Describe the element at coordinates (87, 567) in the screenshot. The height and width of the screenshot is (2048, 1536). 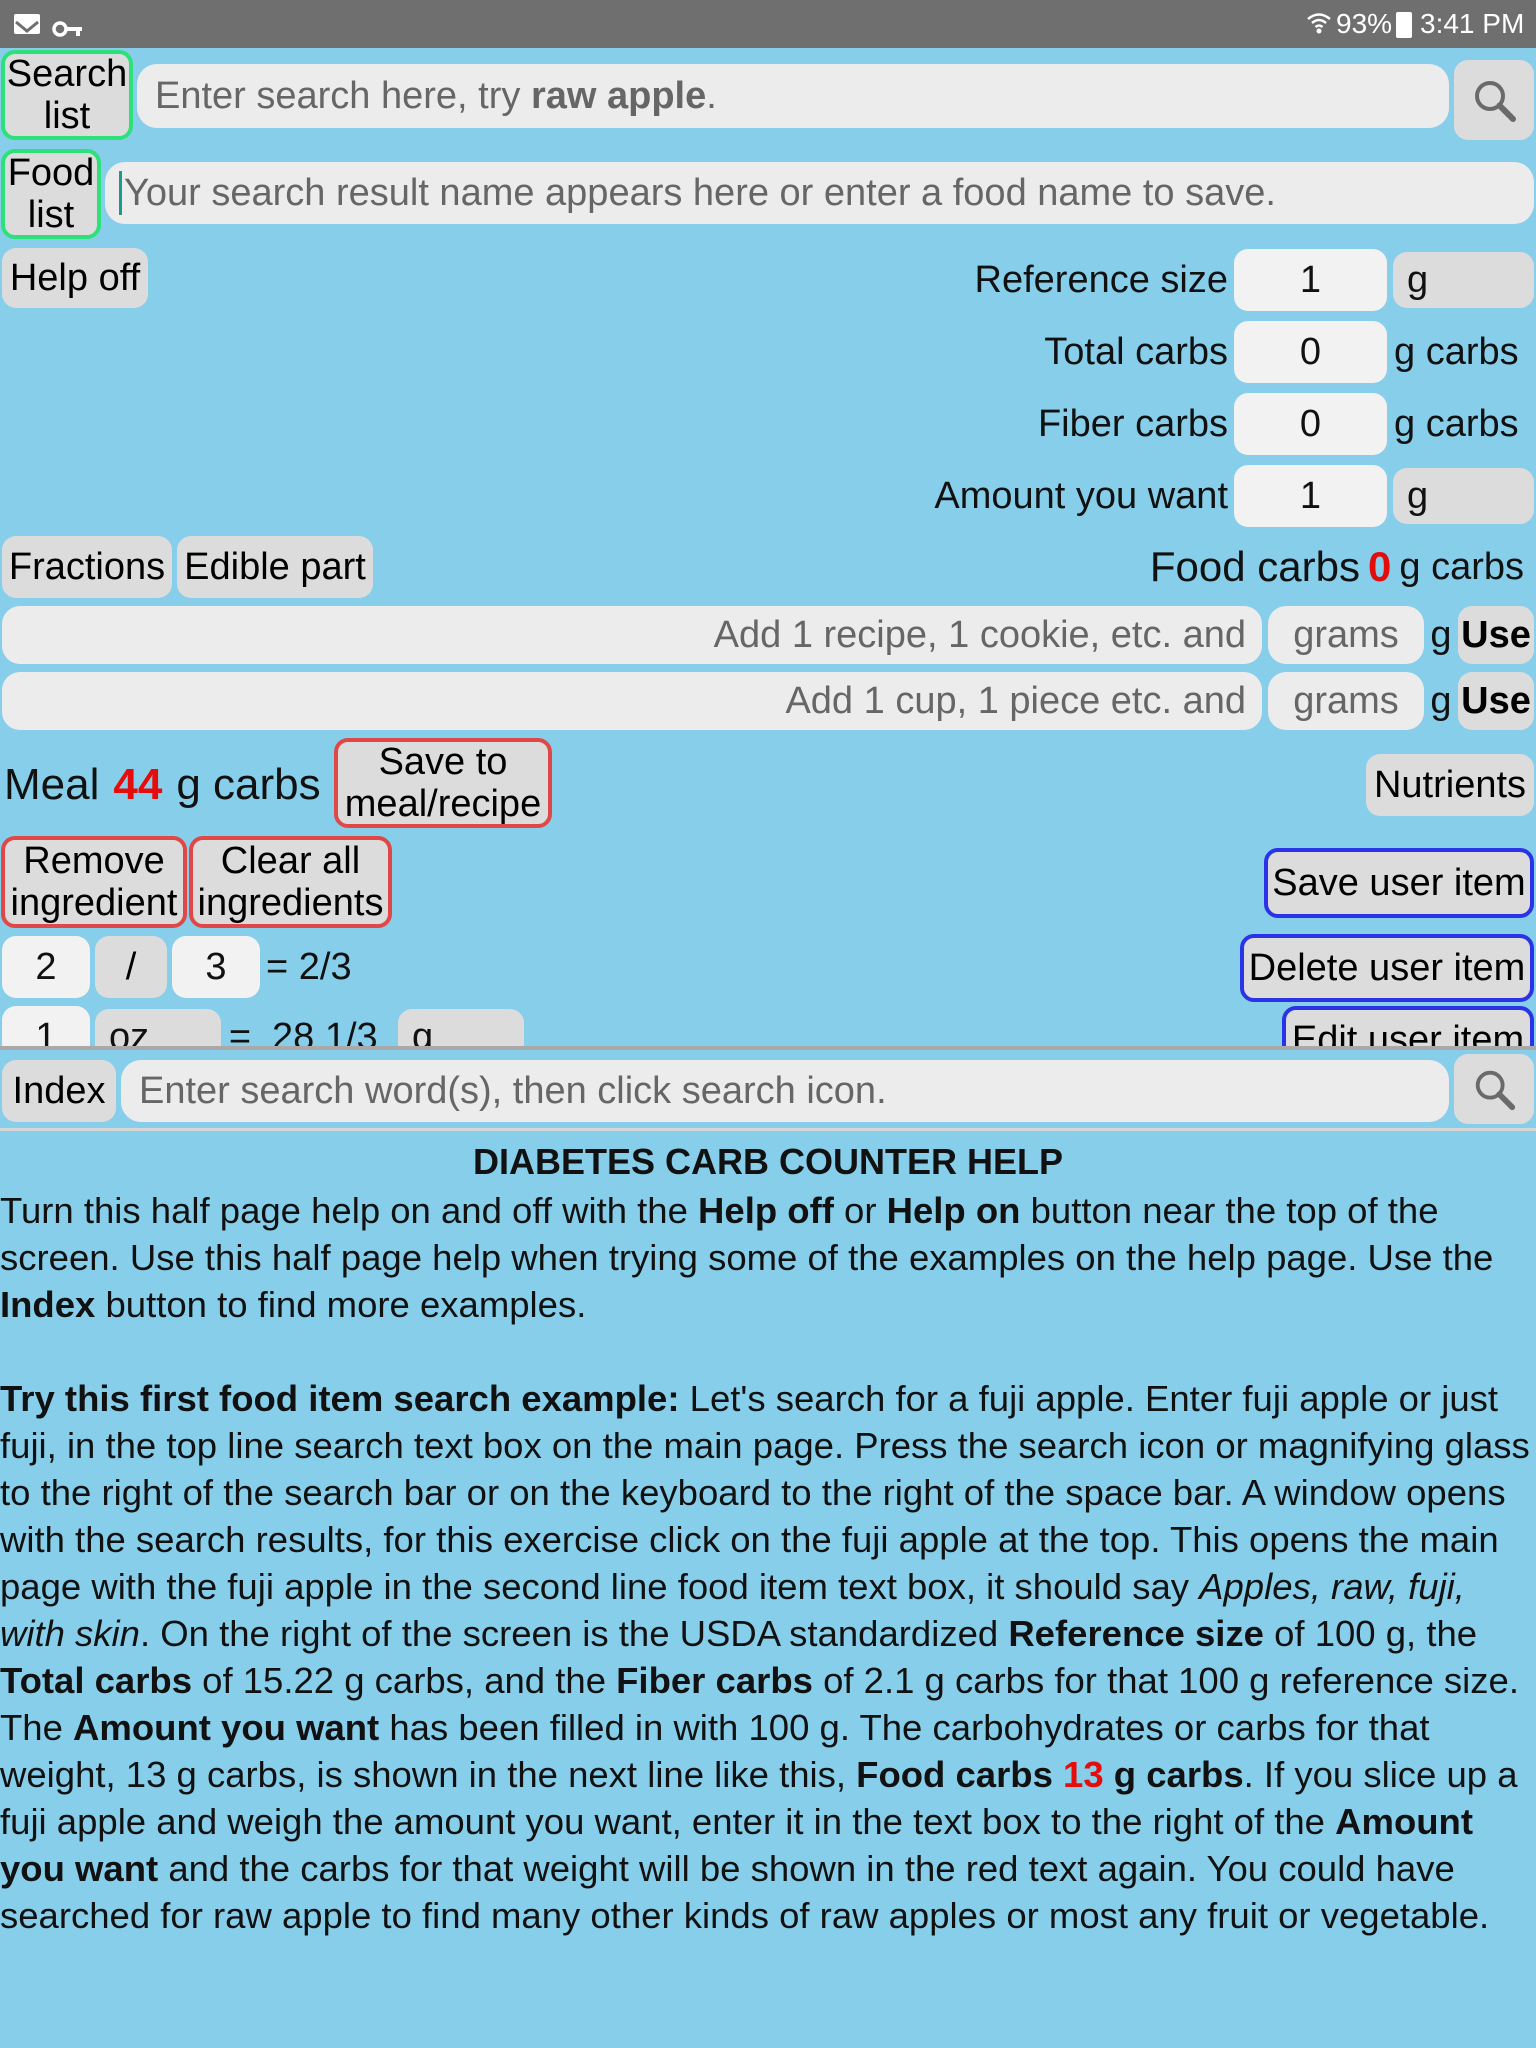
I see `fractions-button: Fractions` at that location.